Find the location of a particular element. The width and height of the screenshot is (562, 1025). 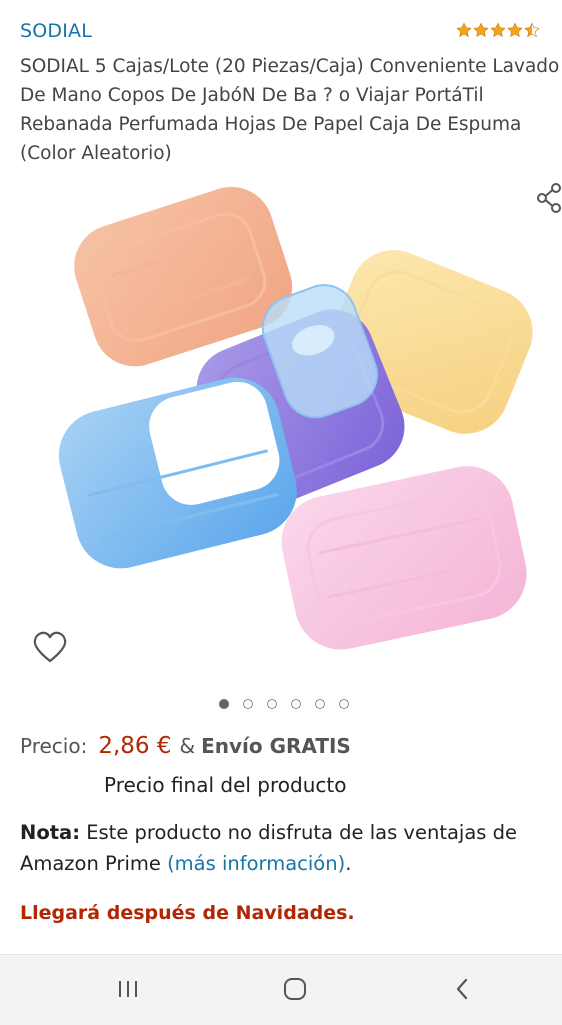

image-pagination is located at coordinates (284, 704).